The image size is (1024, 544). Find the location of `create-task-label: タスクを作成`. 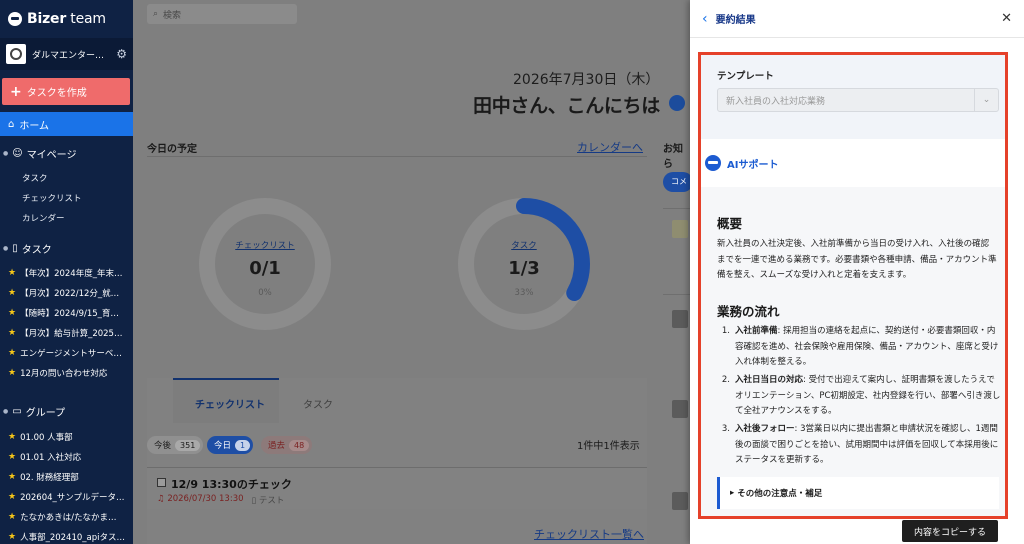

create-task-label: タスクを作成 is located at coordinates (56, 93).